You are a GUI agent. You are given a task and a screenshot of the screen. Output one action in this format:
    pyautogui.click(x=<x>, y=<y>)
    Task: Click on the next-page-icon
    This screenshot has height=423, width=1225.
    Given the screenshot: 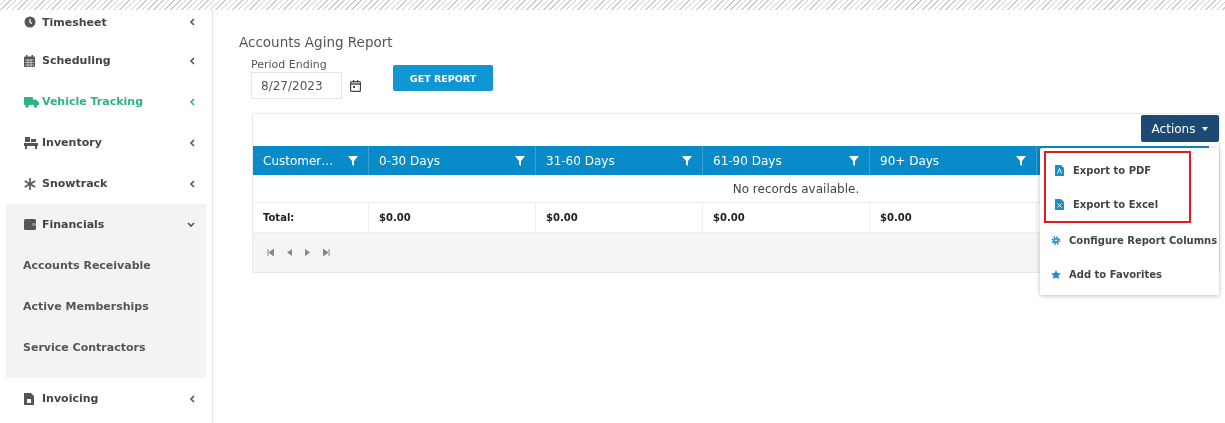 What is the action you would take?
    pyautogui.click(x=307, y=252)
    